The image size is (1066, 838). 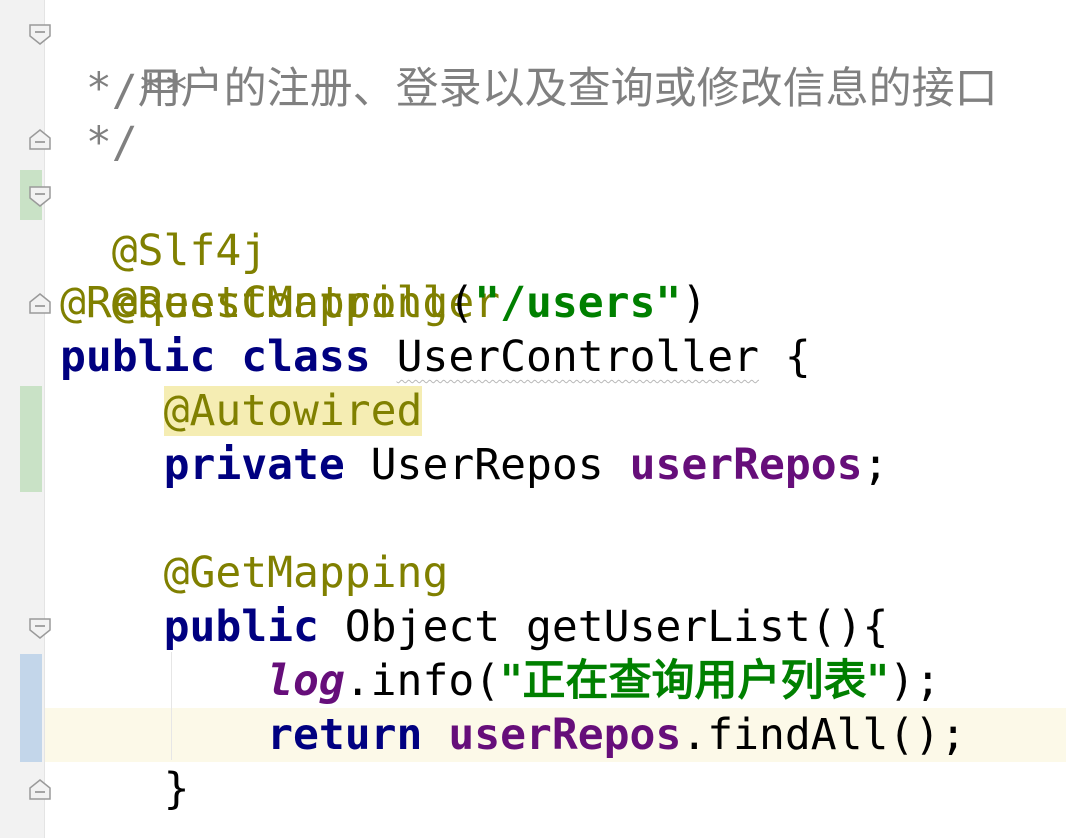 I want to click on code-line: @RestController, so click(x=280, y=275).